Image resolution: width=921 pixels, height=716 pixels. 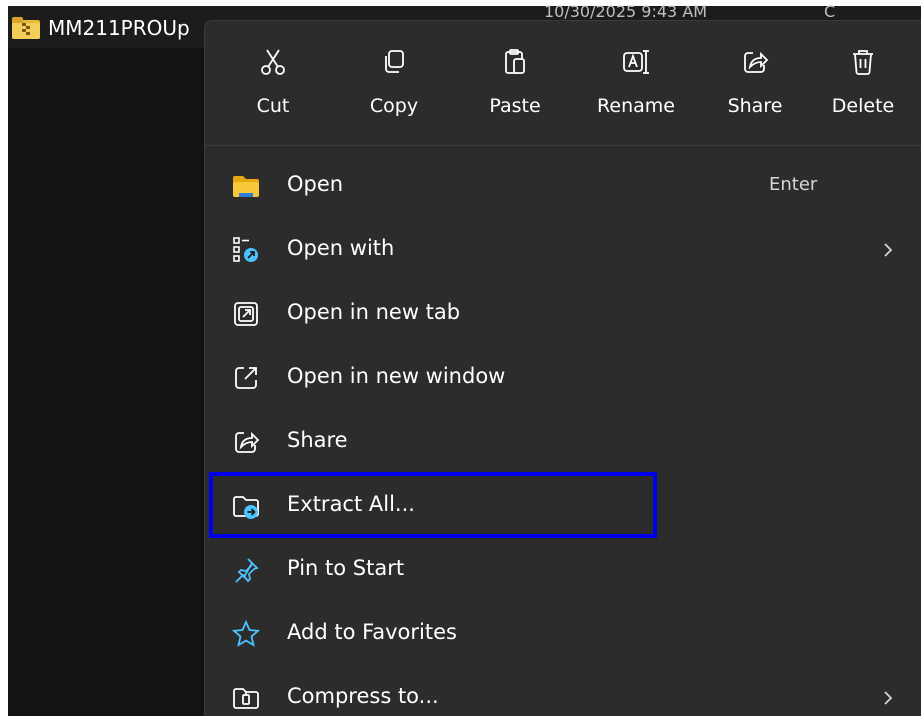 I want to click on menu-item-share: Share, so click(x=563, y=442).